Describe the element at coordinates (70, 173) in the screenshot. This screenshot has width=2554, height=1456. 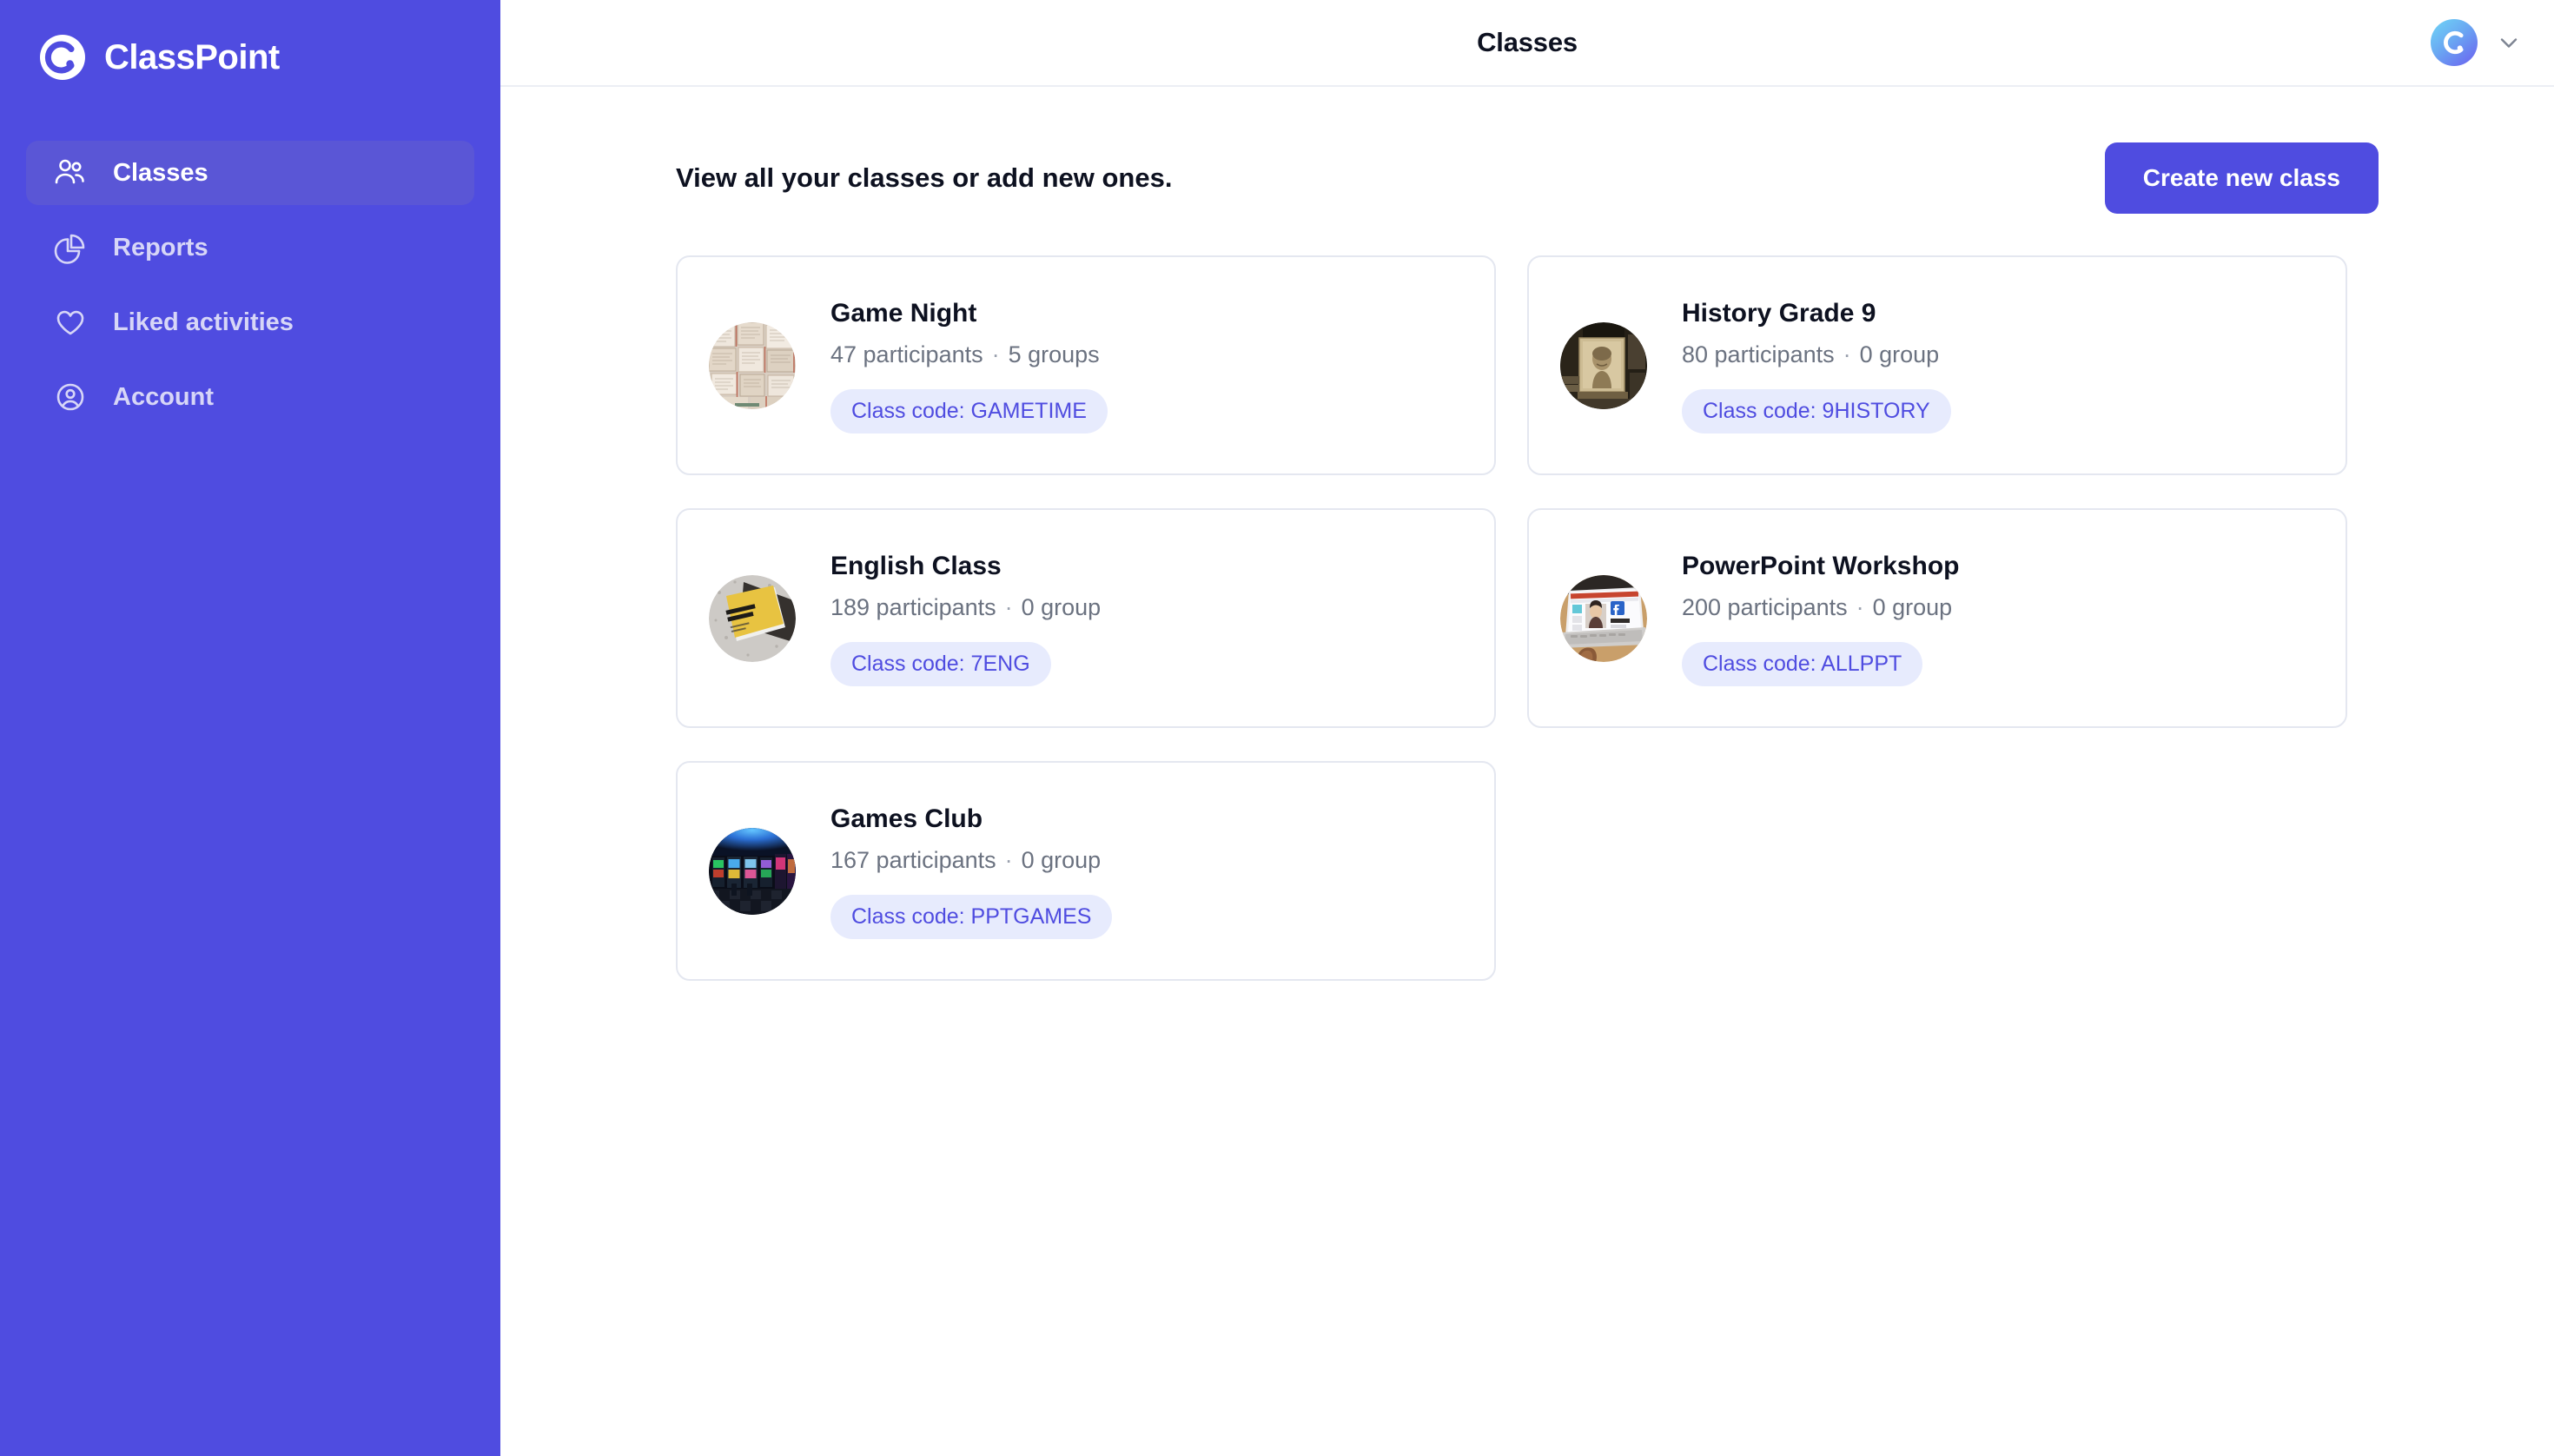
I see `users-group-icon` at that location.